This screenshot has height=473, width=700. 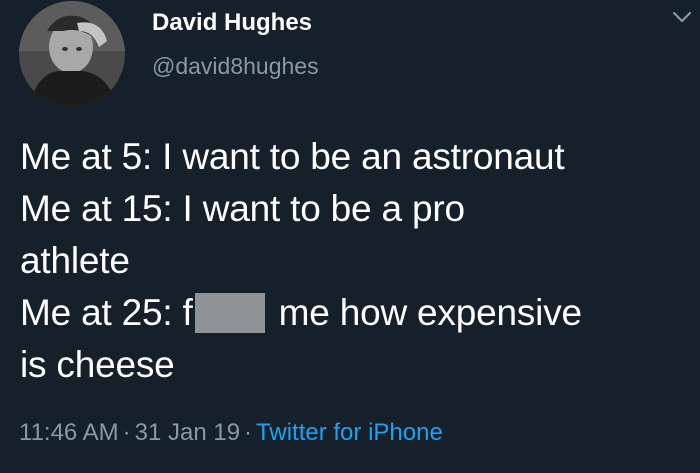 I want to click on tweet-source-link: Twitter for iPhone, so click(x=349, y=432).